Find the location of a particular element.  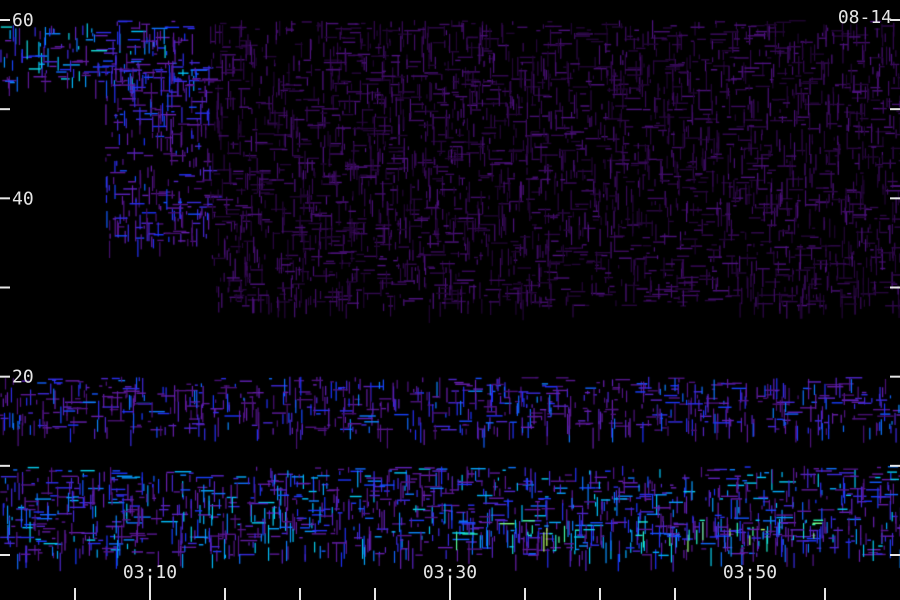

x-tick-label: 03:30 is located at coordinates (450, 572).